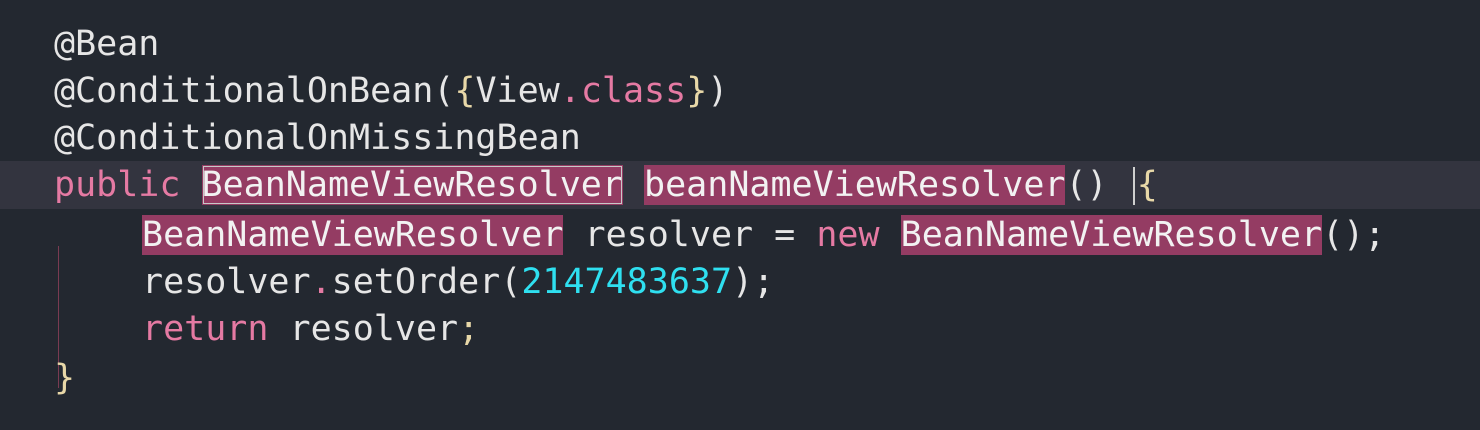 The image size is (1480, 430). What do you see at coordinates (740, 91) in the screenshot?
I see `code-line-2: @ConditionalOnBean({View.class})` at bounding box center [740, 91].